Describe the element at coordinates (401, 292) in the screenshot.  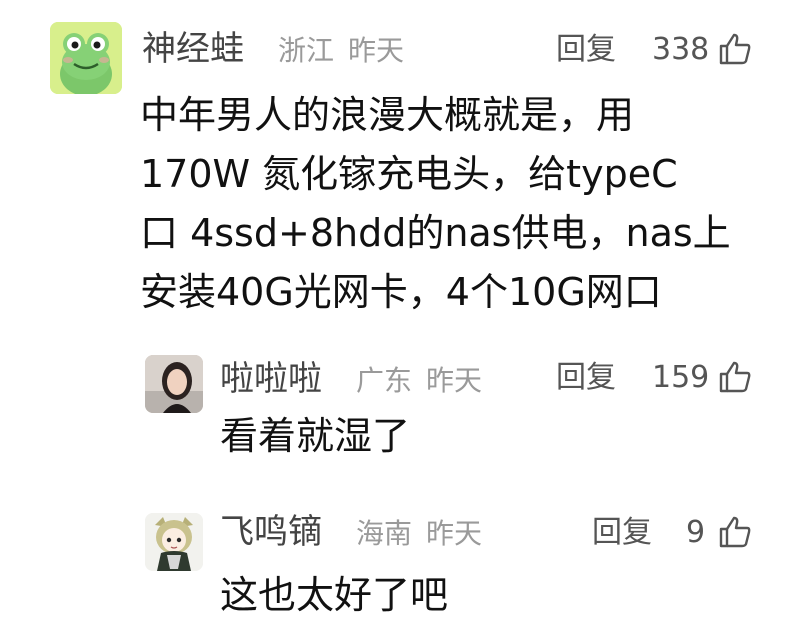
I see `comment-text-line: 安装40G光网卡，4个10G网口` at that location.